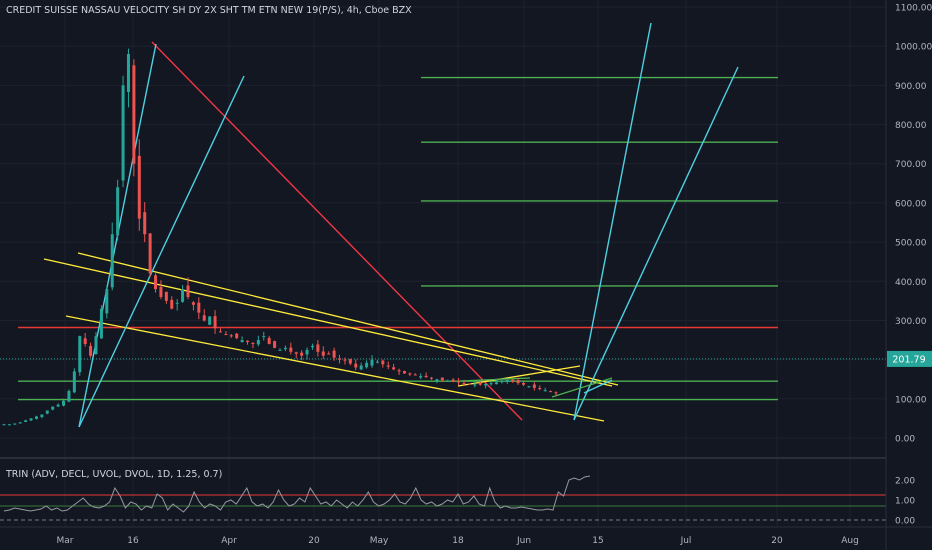 Image resolution: width=932 pixels, height=550 pixels. What do you see at coordinates (911, 400) in the screenshot?
I see `y-tick-label: 100.00` at bounding box center [911, 400].